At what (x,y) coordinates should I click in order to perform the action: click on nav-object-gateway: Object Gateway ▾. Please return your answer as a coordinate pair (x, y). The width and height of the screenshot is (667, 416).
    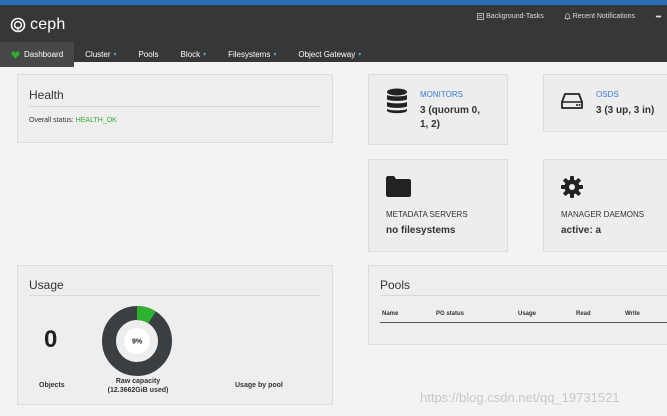
    Looking at the image, I should click on (329, 54).